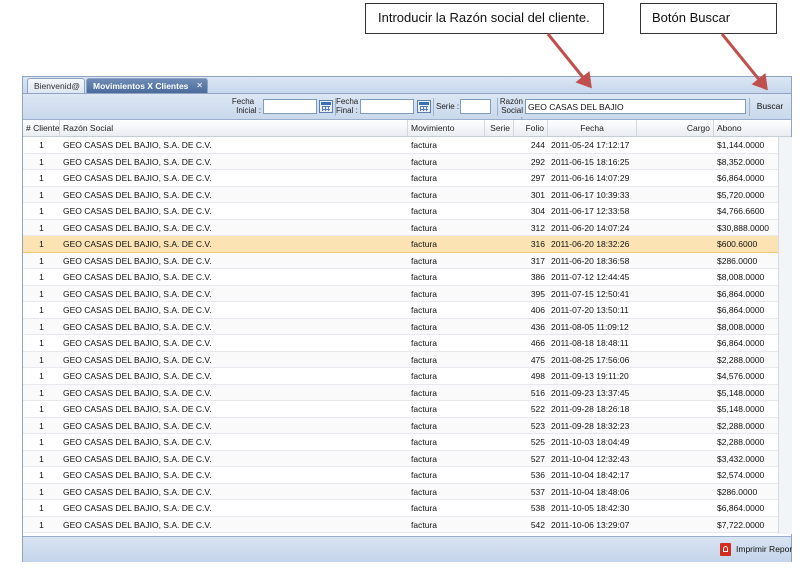 This screenshot has height=573, width=803. Describe the element at coordinates (737, 244) in the screenshot. I see `cell-abono: $600.6000` at that location.